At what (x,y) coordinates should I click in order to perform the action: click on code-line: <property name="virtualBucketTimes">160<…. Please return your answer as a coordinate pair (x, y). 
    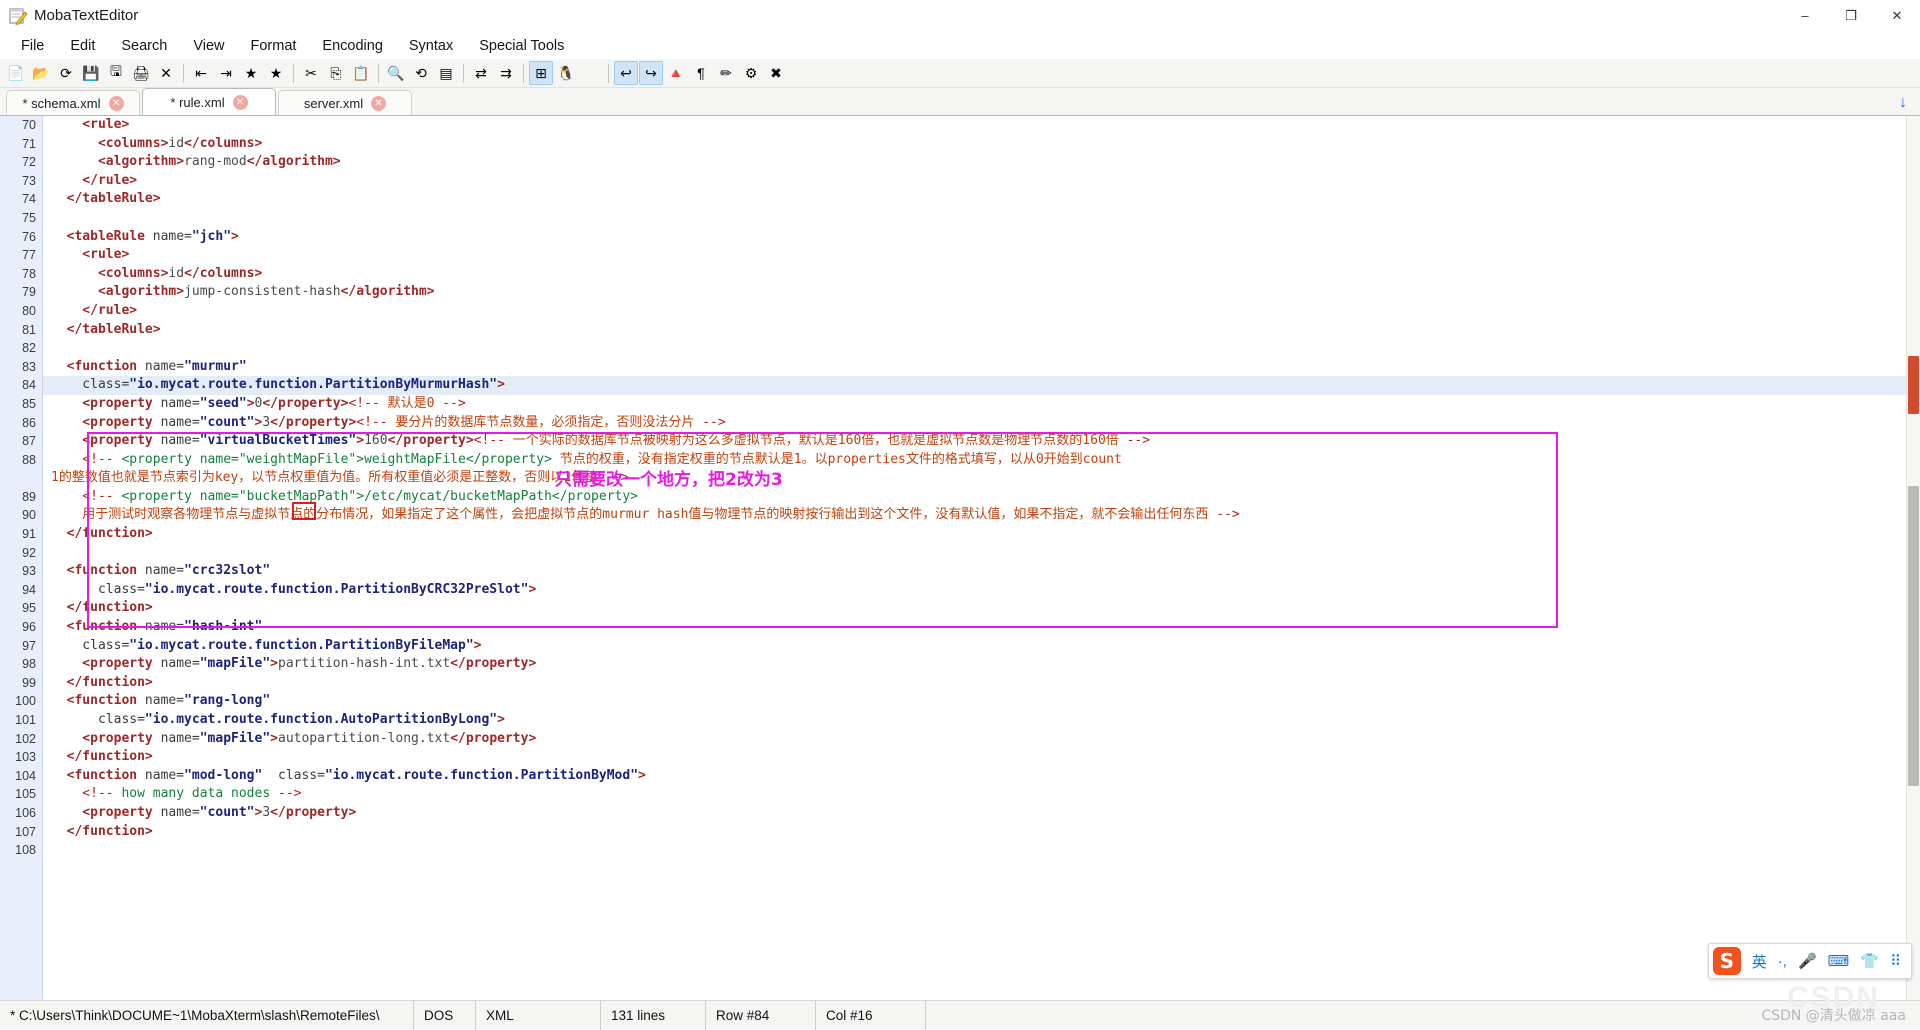
    Looking at the image, I should click on (981, 441).